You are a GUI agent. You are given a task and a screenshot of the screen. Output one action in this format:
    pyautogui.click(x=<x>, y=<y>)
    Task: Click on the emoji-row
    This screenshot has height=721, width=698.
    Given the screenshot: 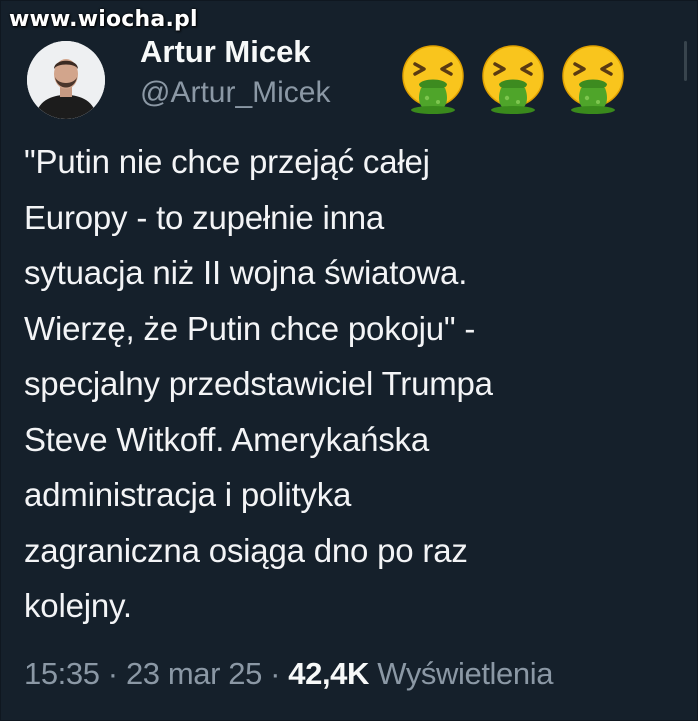 What is the action you would take?
    pyautogui.click(x=513, y=78)
    